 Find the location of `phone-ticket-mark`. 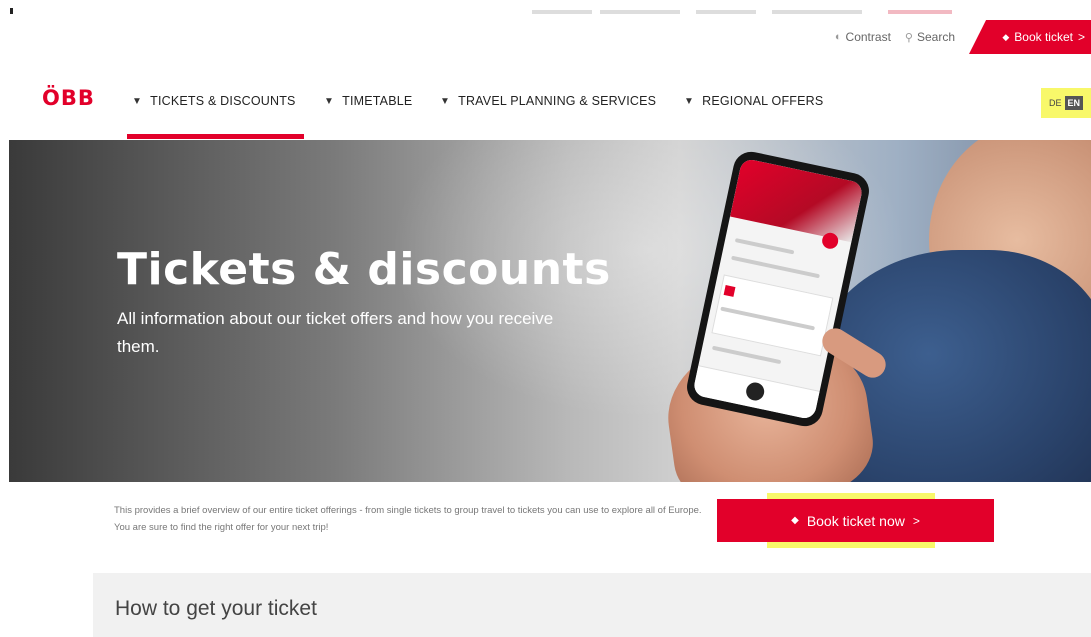

phone-ticket-mark is located at coordinates (729, 291).